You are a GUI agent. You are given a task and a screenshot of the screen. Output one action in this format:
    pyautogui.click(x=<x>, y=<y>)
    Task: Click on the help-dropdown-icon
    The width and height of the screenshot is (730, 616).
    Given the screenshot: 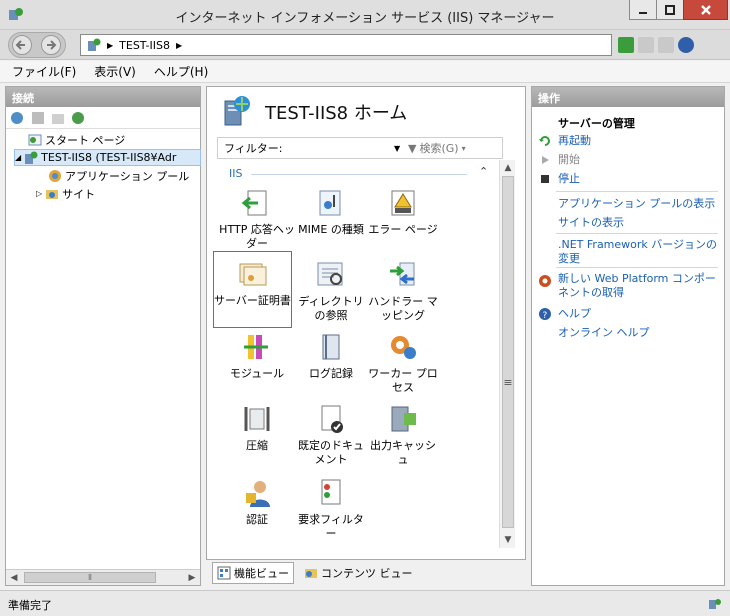 What is the action you would take?
    pyautogui.click(x=686, y=45)
    